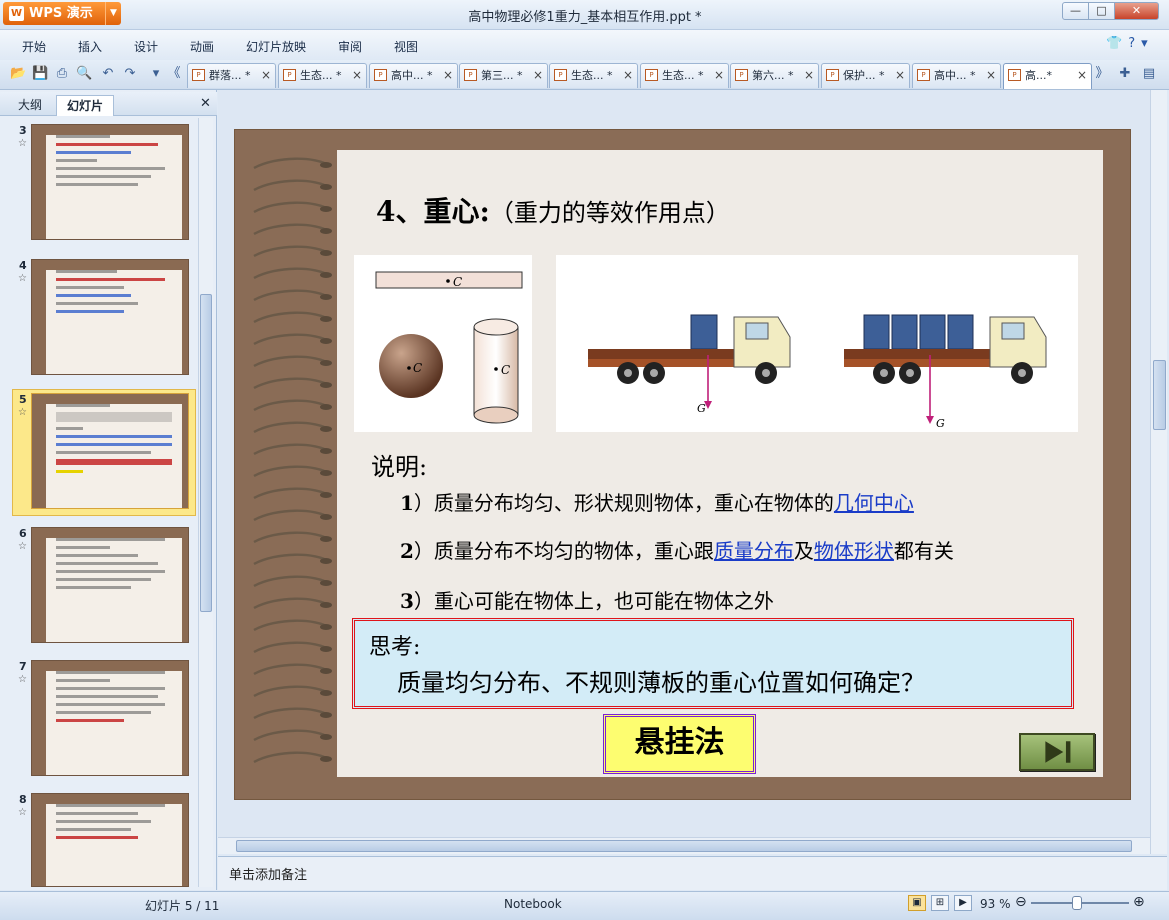 This screenshot has width=1169, height=920. What do you see at coordinates (443, 343) in the screenshot?
I see `geometric-shapes-image: C C C` at bounding box center [443, 343].